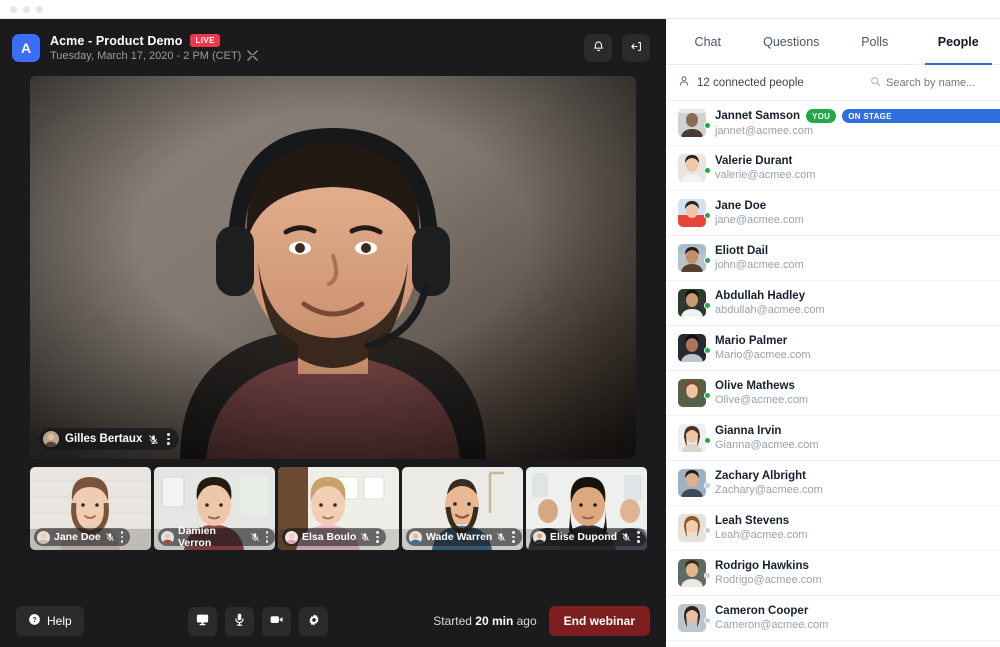  Describe the element at coordinates (39, 9) in the screenshot. I see `window-maximize-dot` at that location.